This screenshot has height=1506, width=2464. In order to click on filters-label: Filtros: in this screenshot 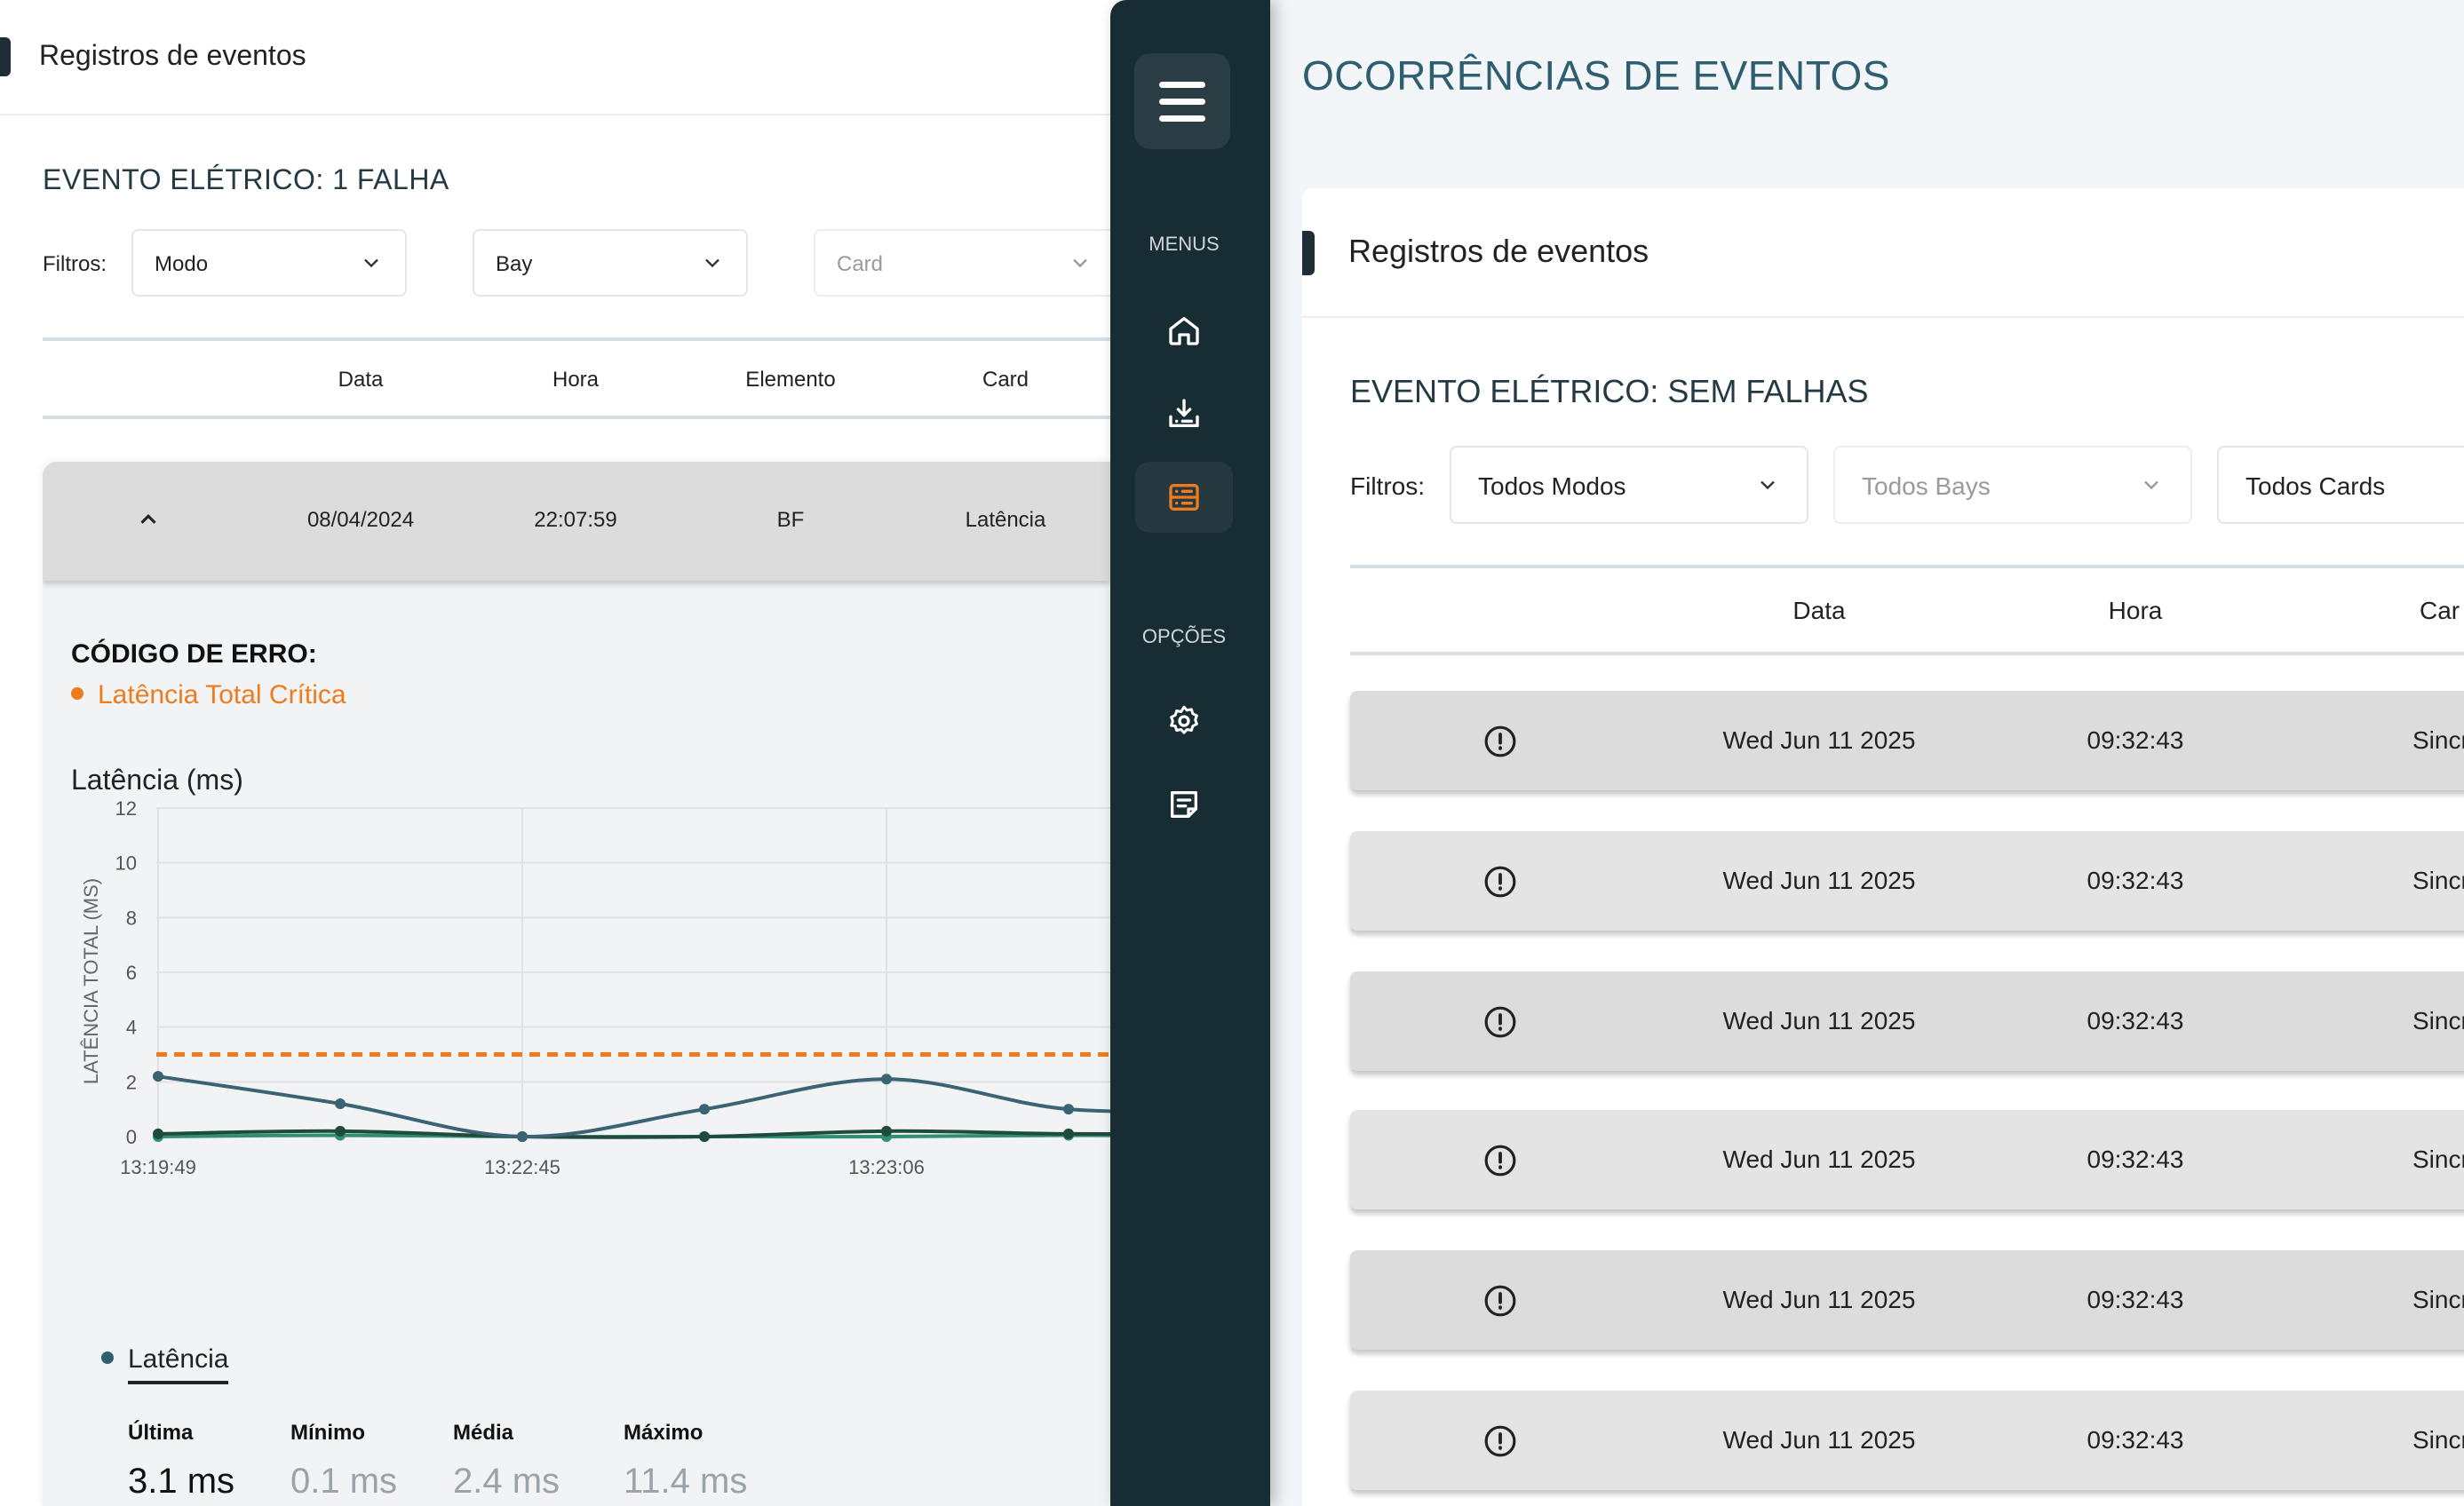, I will do `click(1387, 486)`.